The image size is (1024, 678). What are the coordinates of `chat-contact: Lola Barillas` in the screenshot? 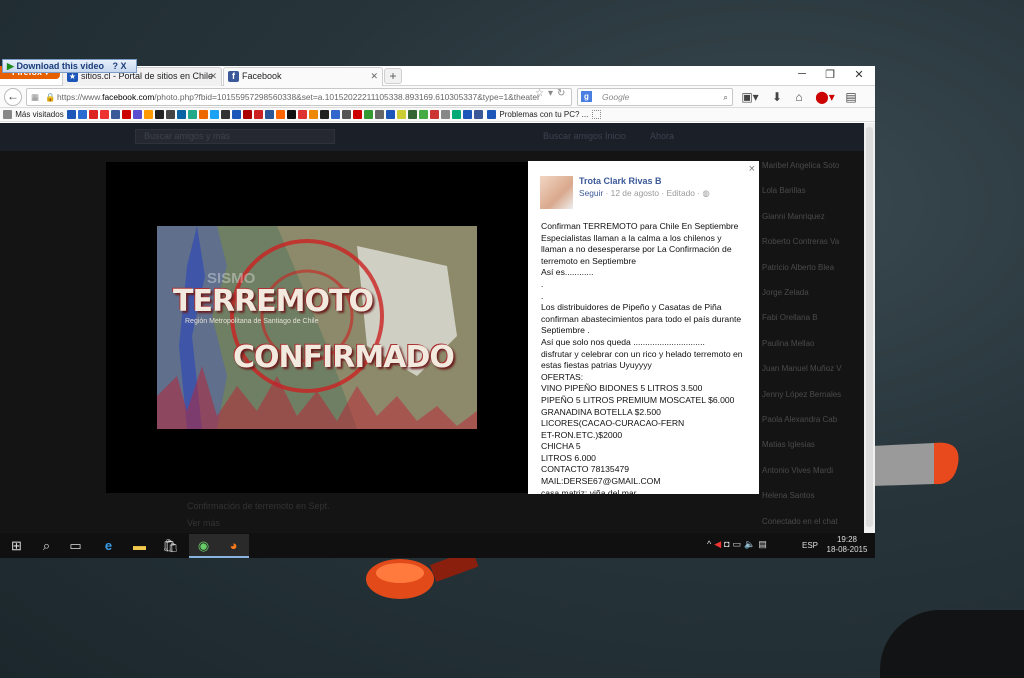 It's located at (810, 190).